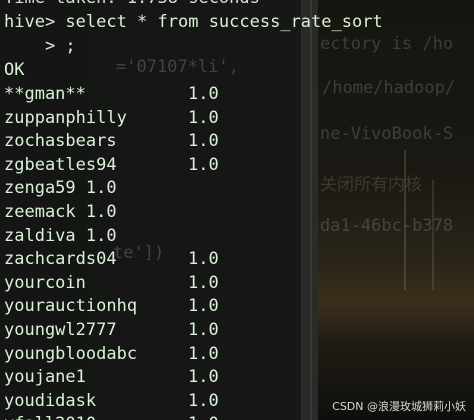 This screenshot has height=420, width=474. Describe the element at coordinates (60, 164) in the screenshot. I see `row-name: zgbeatles94` at that location.